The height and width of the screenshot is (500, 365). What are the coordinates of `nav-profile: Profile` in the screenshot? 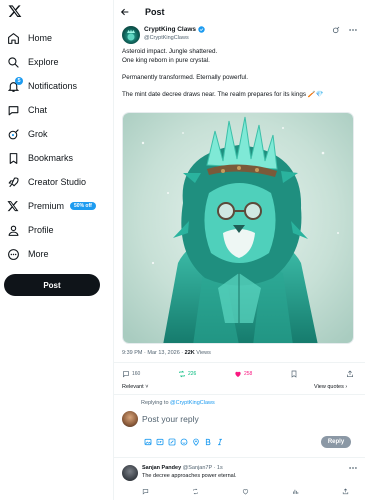 It's located at (30, 230).